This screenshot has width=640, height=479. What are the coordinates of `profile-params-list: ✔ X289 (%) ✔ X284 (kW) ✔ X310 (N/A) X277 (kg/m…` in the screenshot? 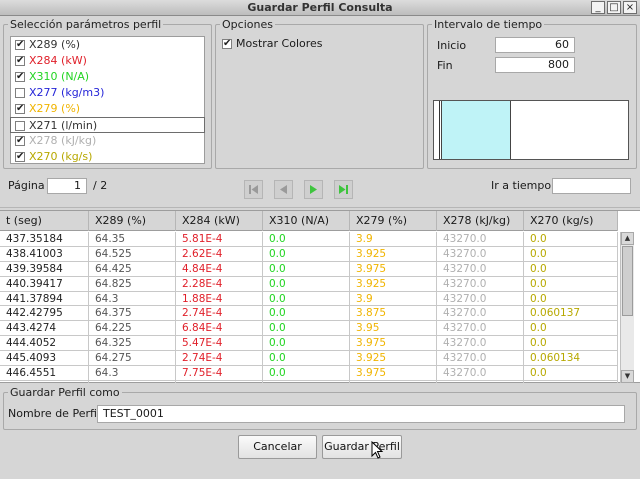 It's located at (107, 100).